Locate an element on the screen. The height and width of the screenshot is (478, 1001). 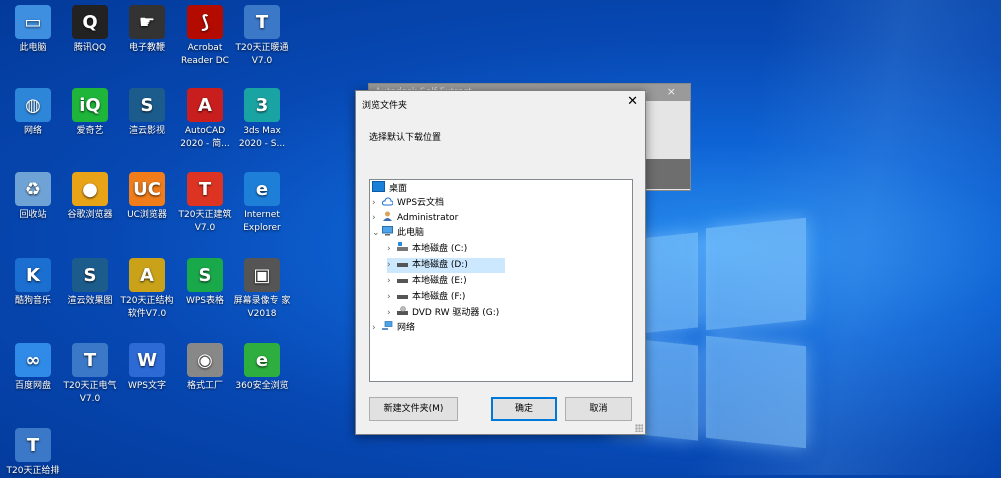
desktop-icon-label: 格式工厂 is located at coordinates (204, 386).